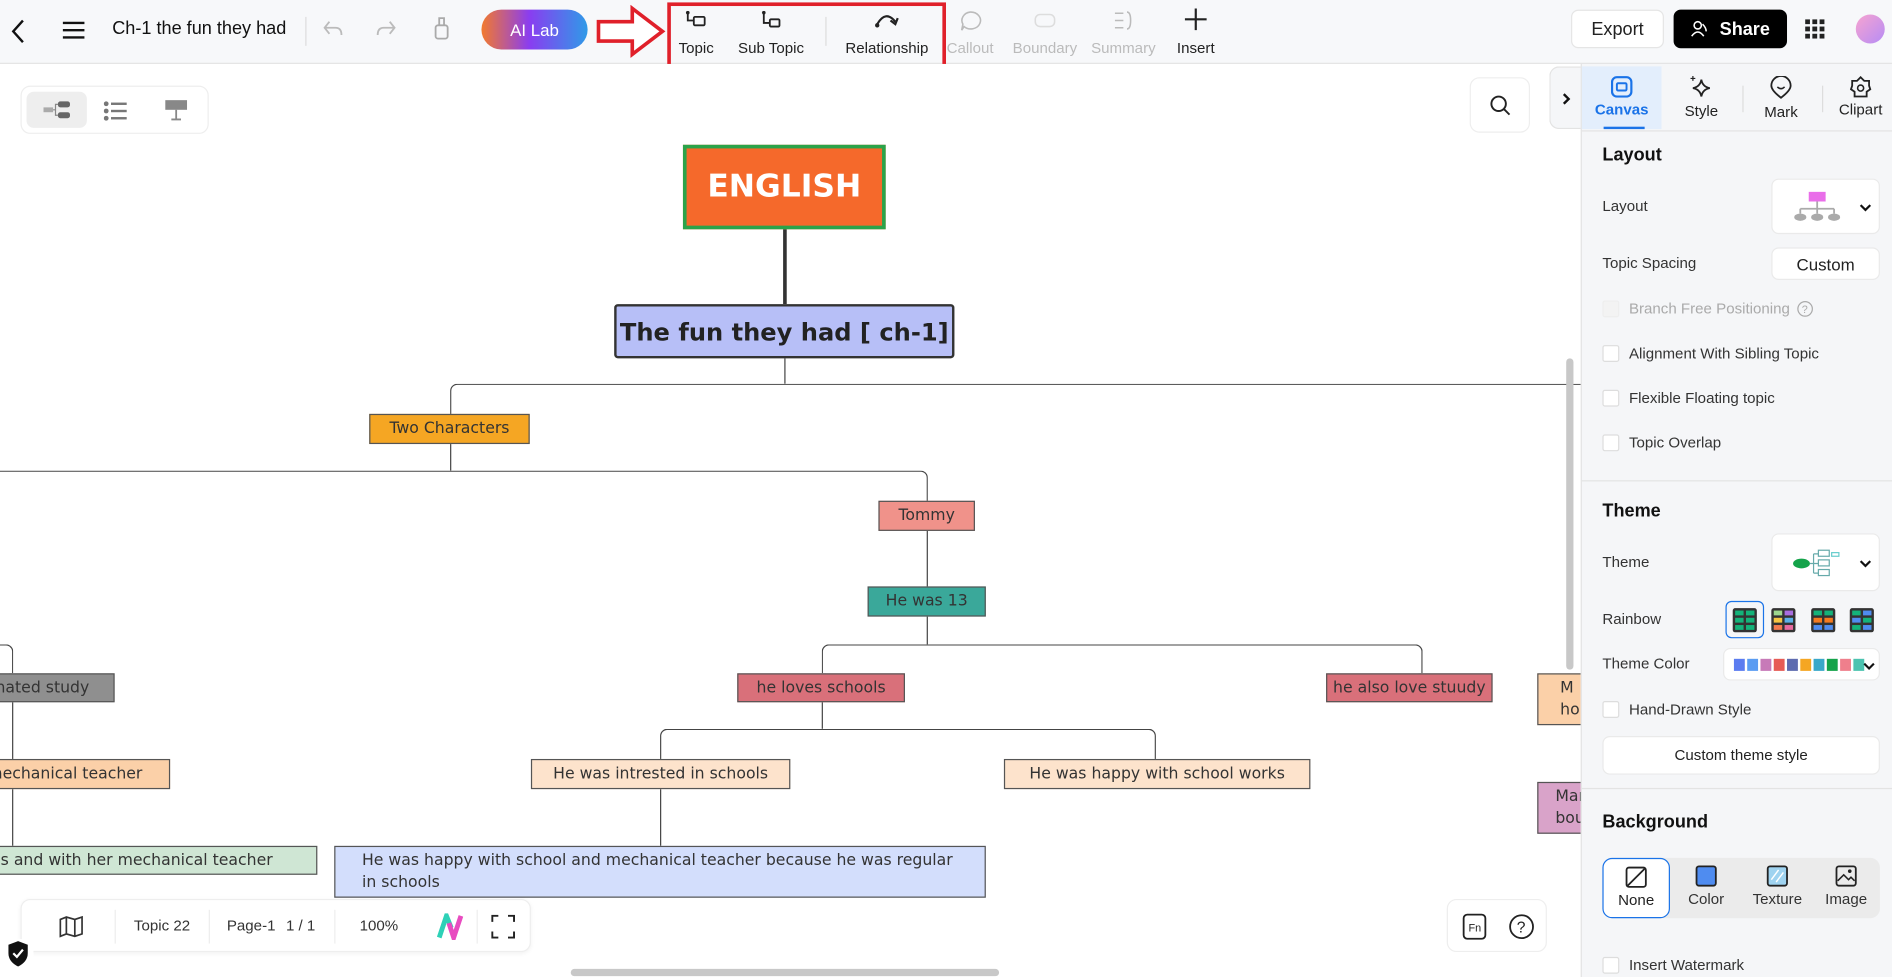  What do you see at coordinates (1636, 900) in the screenshot?
I see `option-label: None` at bounding box center [1636, 900].